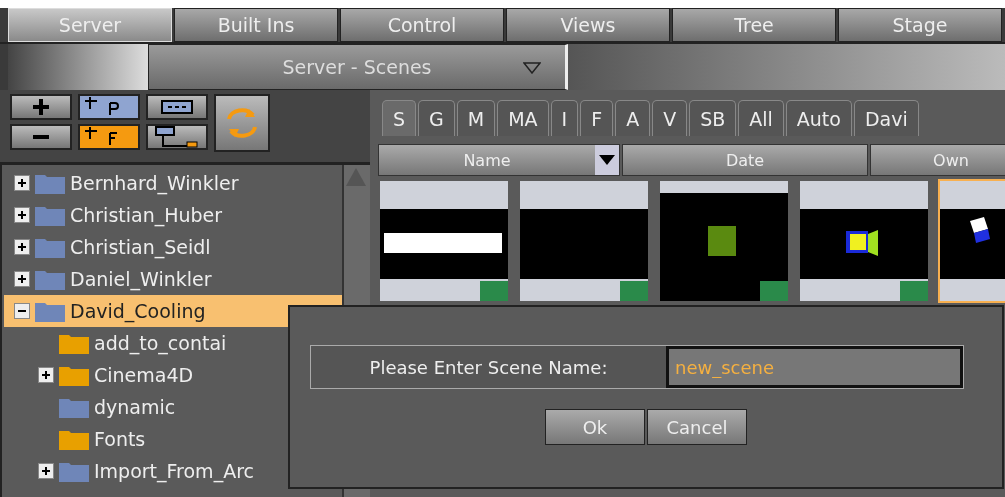 This screenshot has height=497, width=1005. I want to click on list-view-button, so click(177, 107).